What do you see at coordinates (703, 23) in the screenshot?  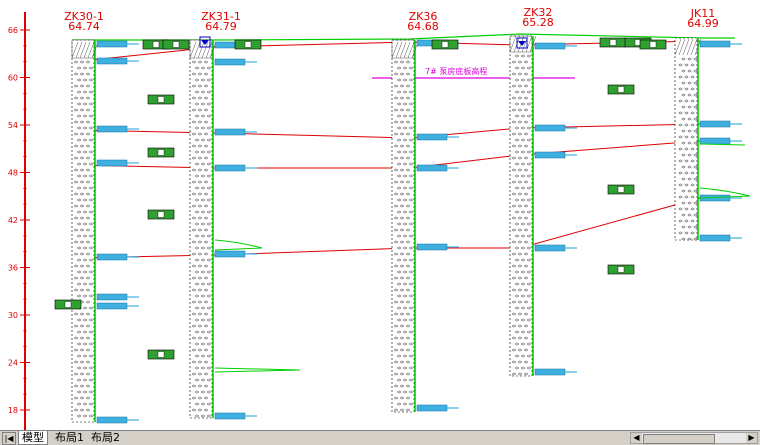 I see `borehole-elevation: 64.99` at bounding box center [703, 23].